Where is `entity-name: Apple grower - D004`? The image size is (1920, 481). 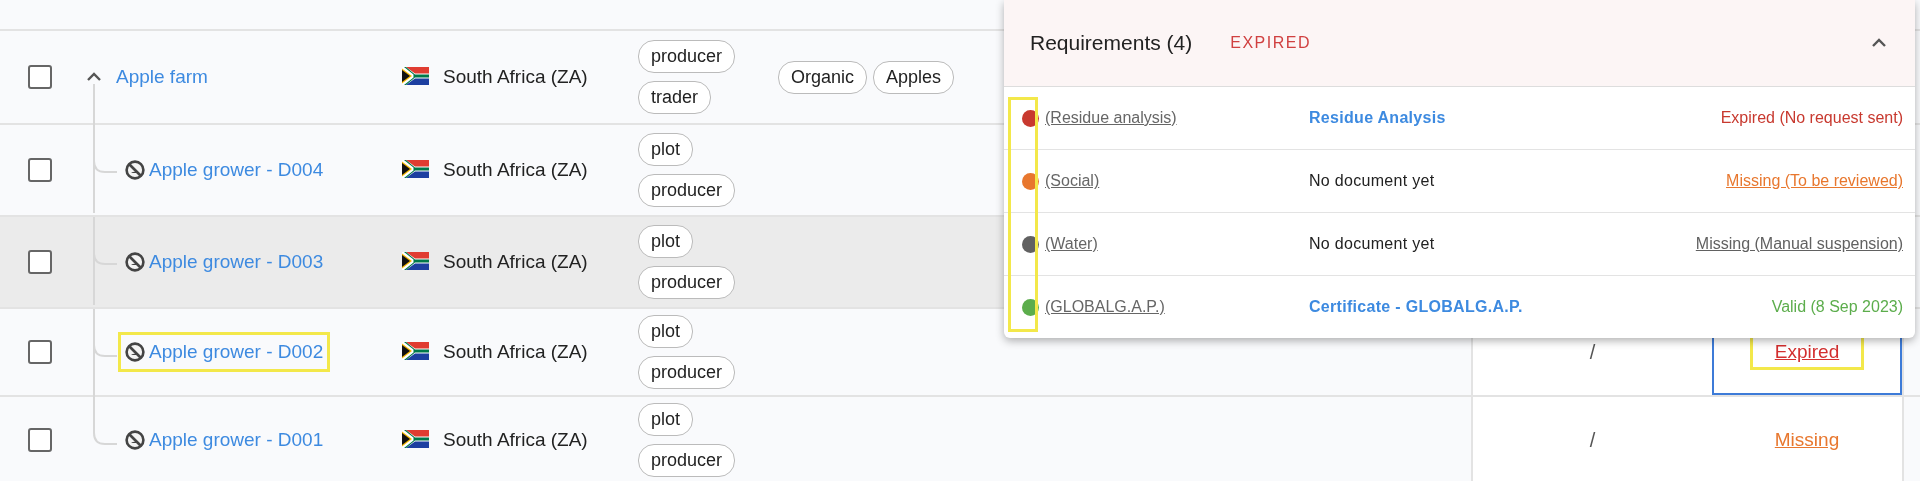
entity-name: Apple grower - D004 is located at coordinates (236, 170).